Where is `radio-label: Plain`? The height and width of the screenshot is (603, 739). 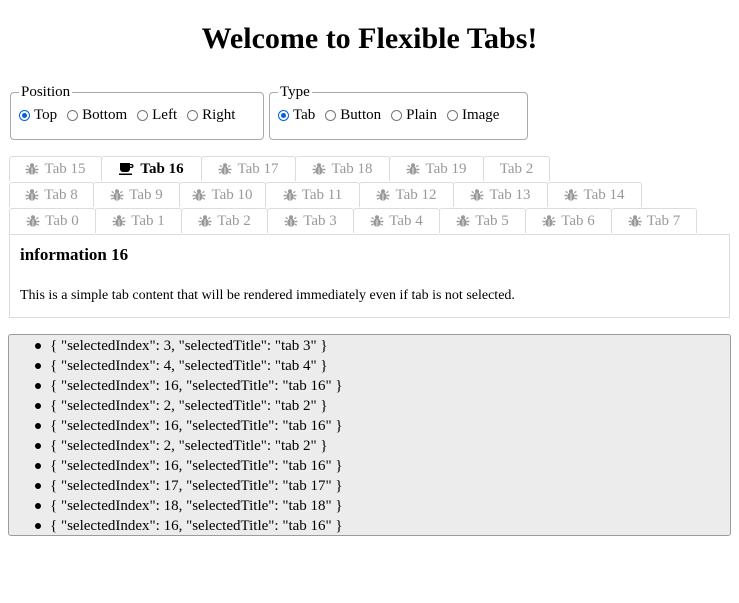 radio-label: Plain is located at coordinates (421, 115).